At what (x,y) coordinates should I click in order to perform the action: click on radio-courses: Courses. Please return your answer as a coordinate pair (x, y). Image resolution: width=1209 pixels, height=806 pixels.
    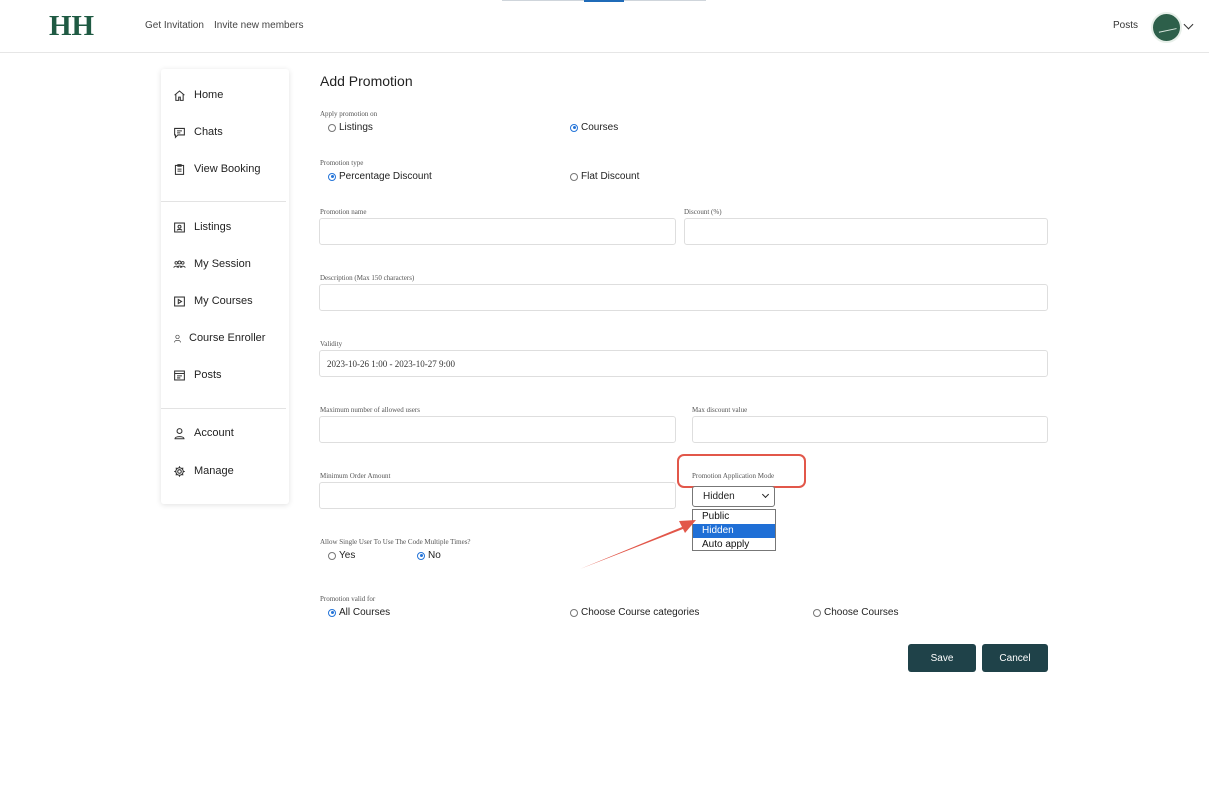
    Looking at the image, I should click on (594, 127).